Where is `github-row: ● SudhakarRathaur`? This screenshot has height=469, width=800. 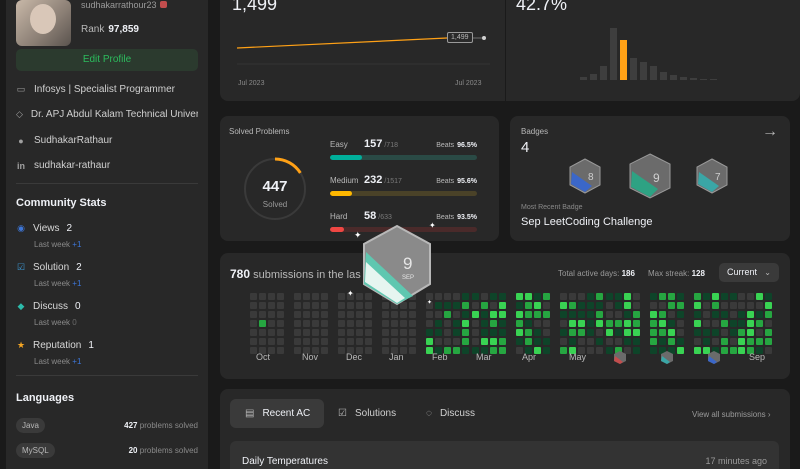 github-row: ● SudhakarRathaur is located at coordinates (107, 140).